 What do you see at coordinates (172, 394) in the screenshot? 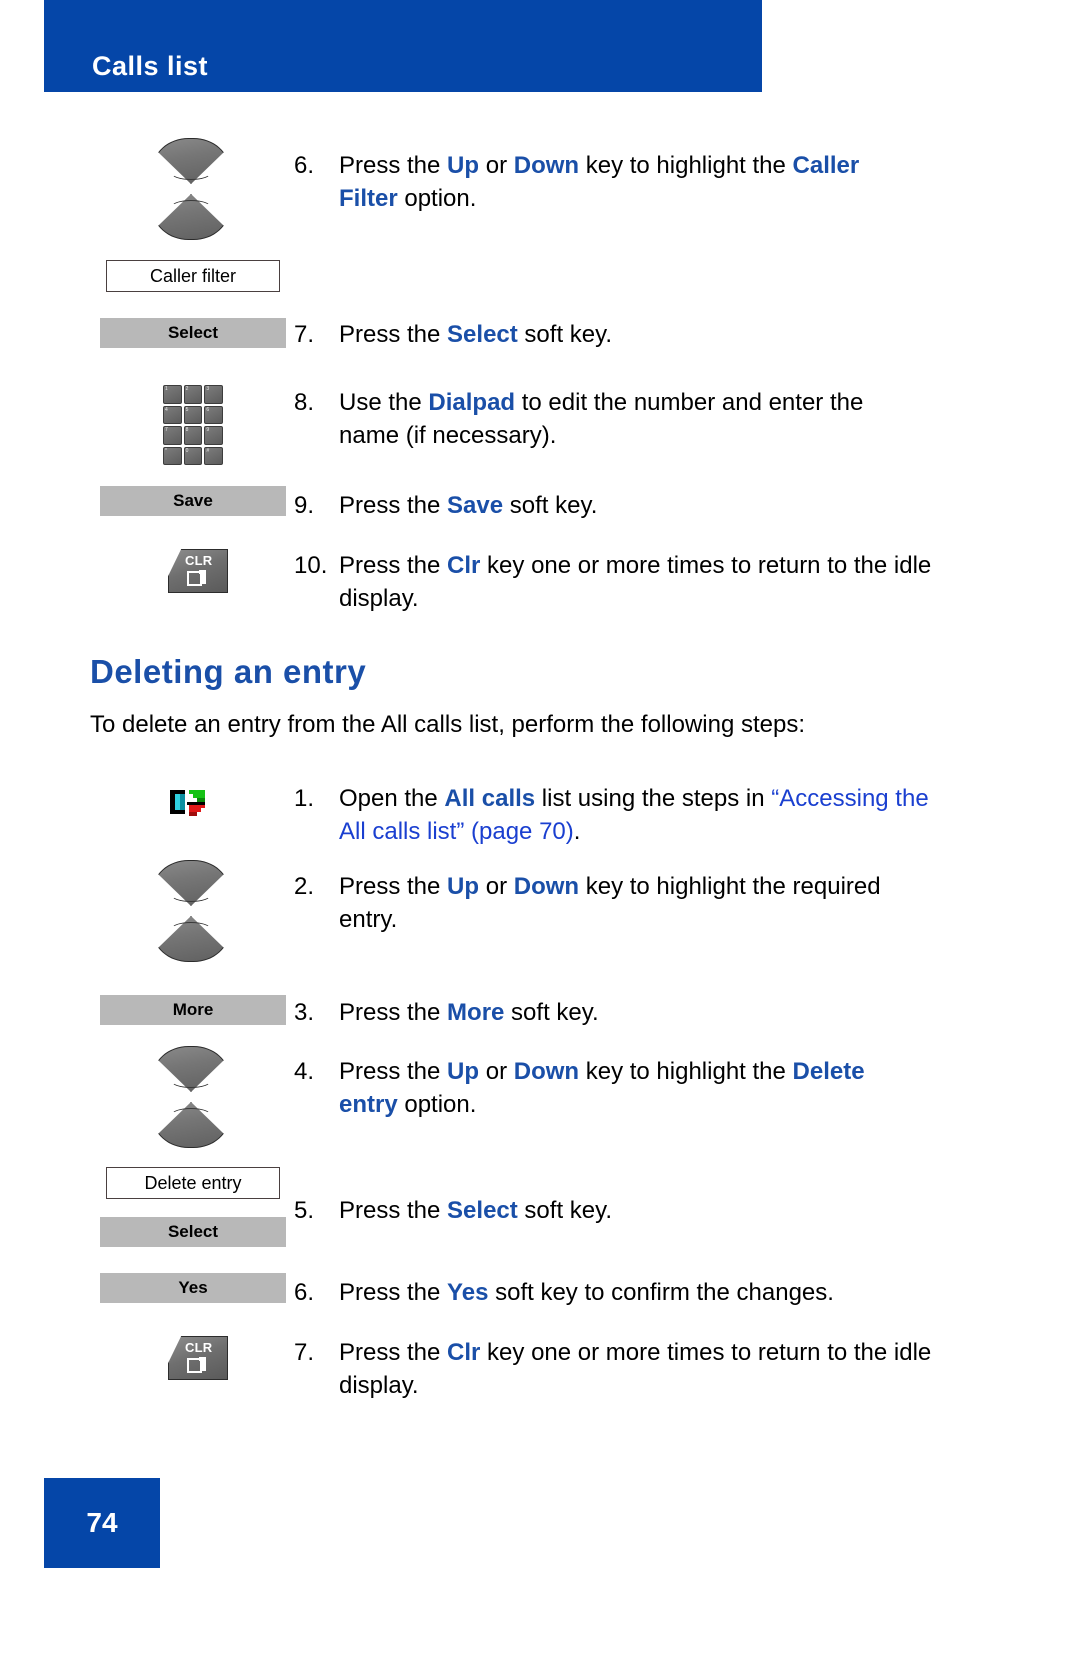
I see `dialpad-key: 1` at bounding box center [172, 394].